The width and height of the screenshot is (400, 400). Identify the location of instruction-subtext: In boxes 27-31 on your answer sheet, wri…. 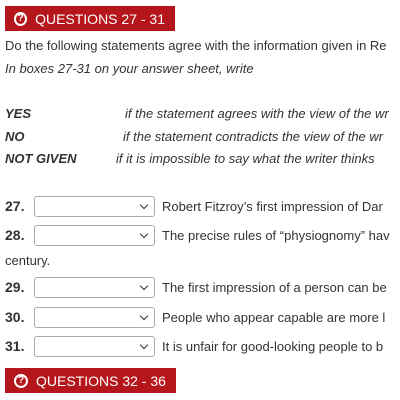
(129, 68).